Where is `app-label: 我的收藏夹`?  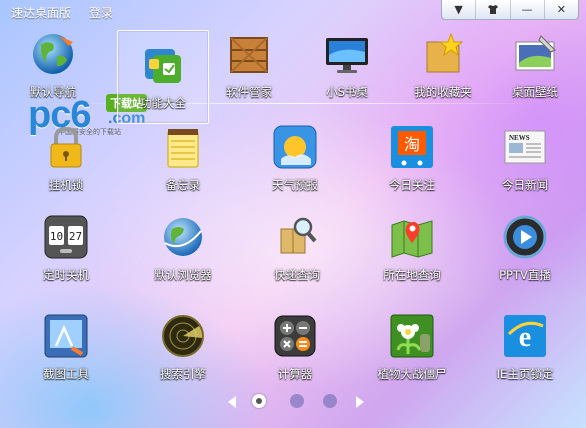 app-label: 我的收藏夹 is located at coordinates (443, 92).